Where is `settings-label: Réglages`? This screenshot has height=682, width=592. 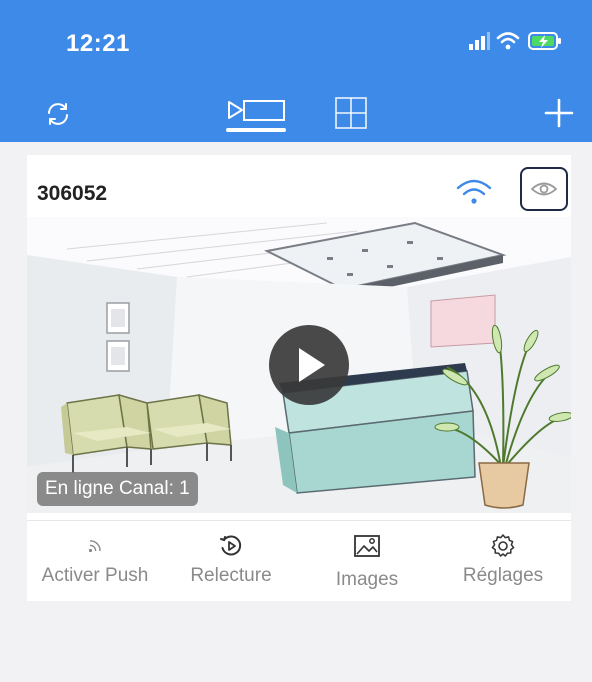
settings-label: Réglages is located at coordinates (503, 575).